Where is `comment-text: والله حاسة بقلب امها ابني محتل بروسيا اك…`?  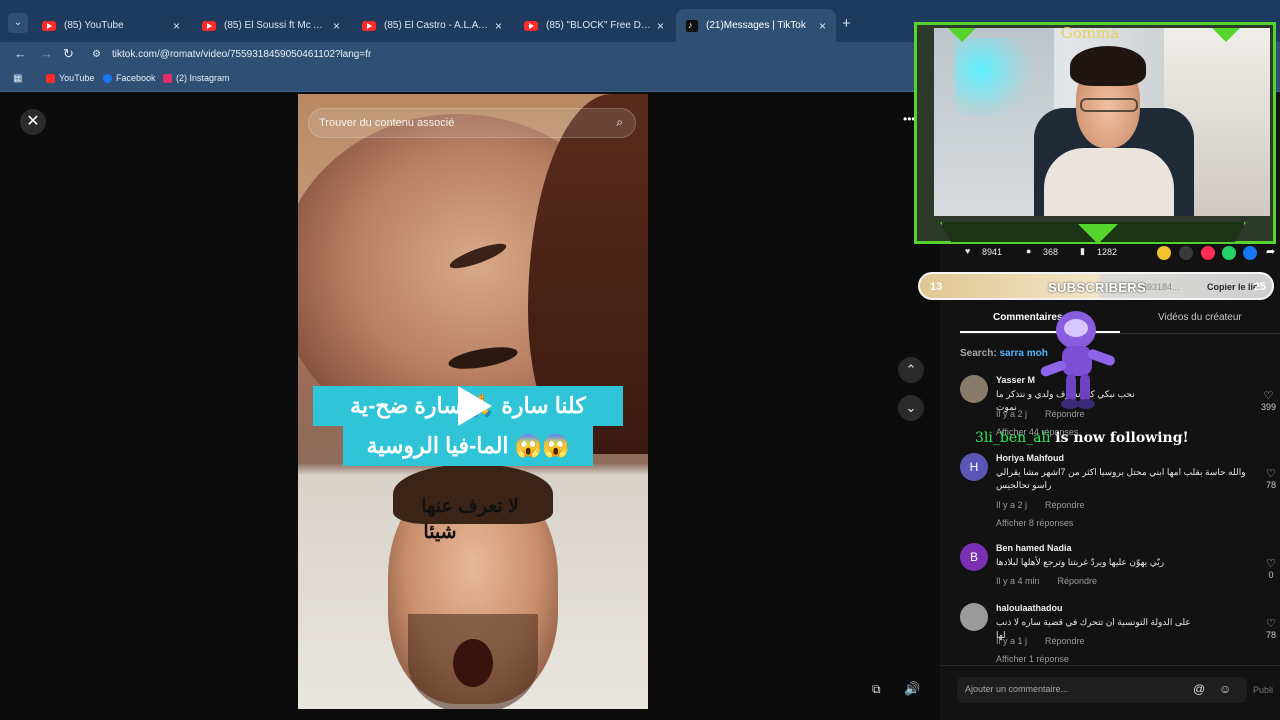 comment-text: والله حاسة بقلب امها ابني محتل بروسيا اك… is located at coordinates (1121, 478).